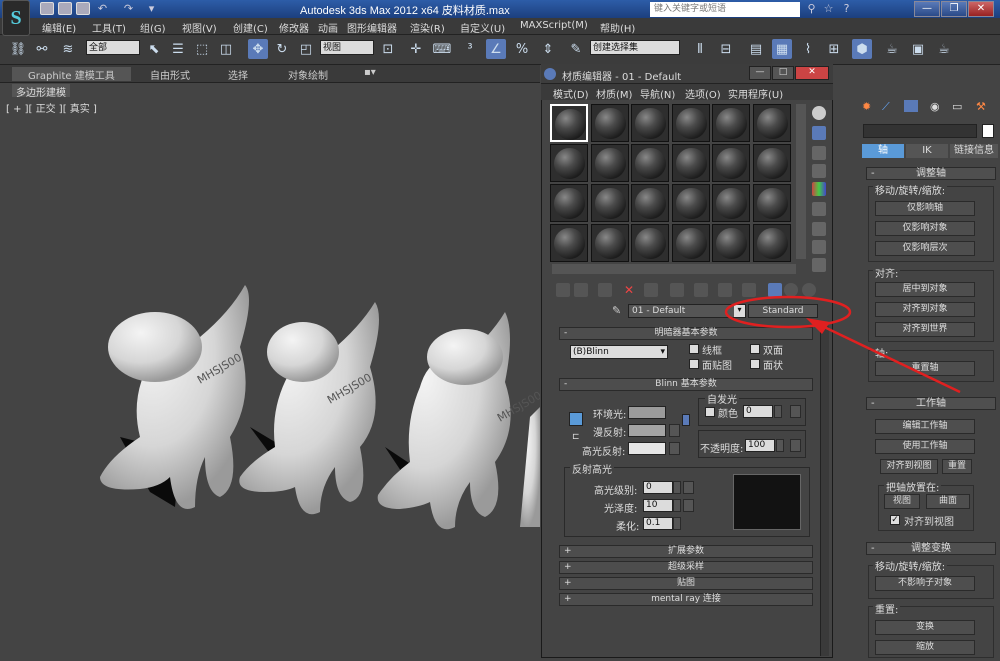  I want to click on place-surface-button: 曲面, so click(948, 501).